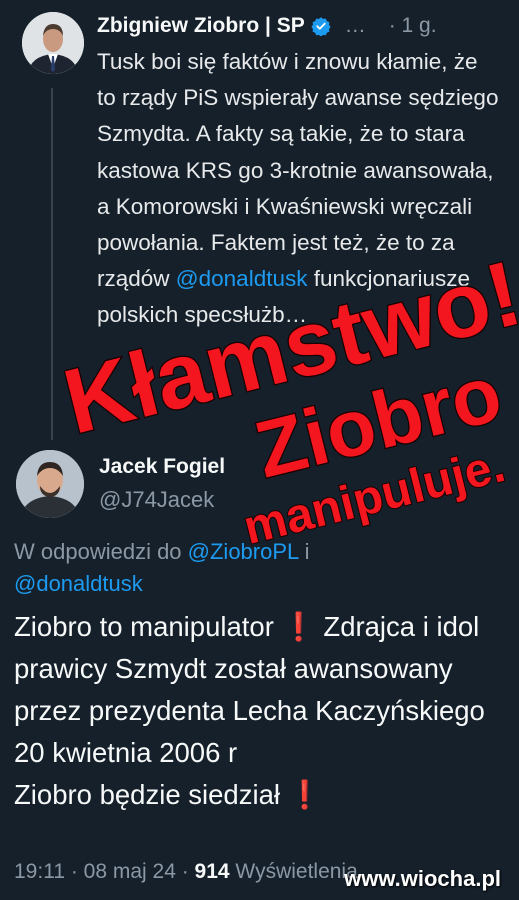 Image resolution: width=519 pixels, height=900 pixels. Describe the element at coordinates (212, 871) in the screenshot. I see `view-count: 914` at that location.